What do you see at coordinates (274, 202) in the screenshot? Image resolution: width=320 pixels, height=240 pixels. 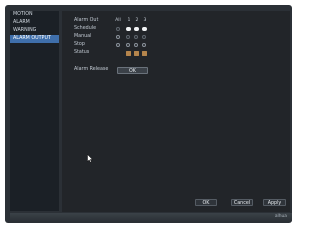 I see `apply-button: Apply` at bounding box center [274, 202].